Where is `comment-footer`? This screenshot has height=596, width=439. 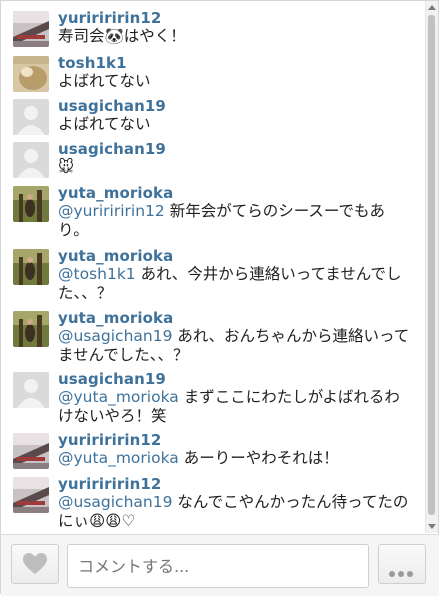
comment-footer is located at coordinates (220, 565).